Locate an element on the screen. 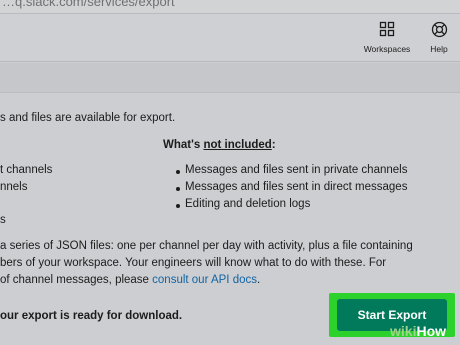 The width and height of the screenshot is (460, 345). export-ready-text: our export is ready for download. is located at coordinates (91, 316).